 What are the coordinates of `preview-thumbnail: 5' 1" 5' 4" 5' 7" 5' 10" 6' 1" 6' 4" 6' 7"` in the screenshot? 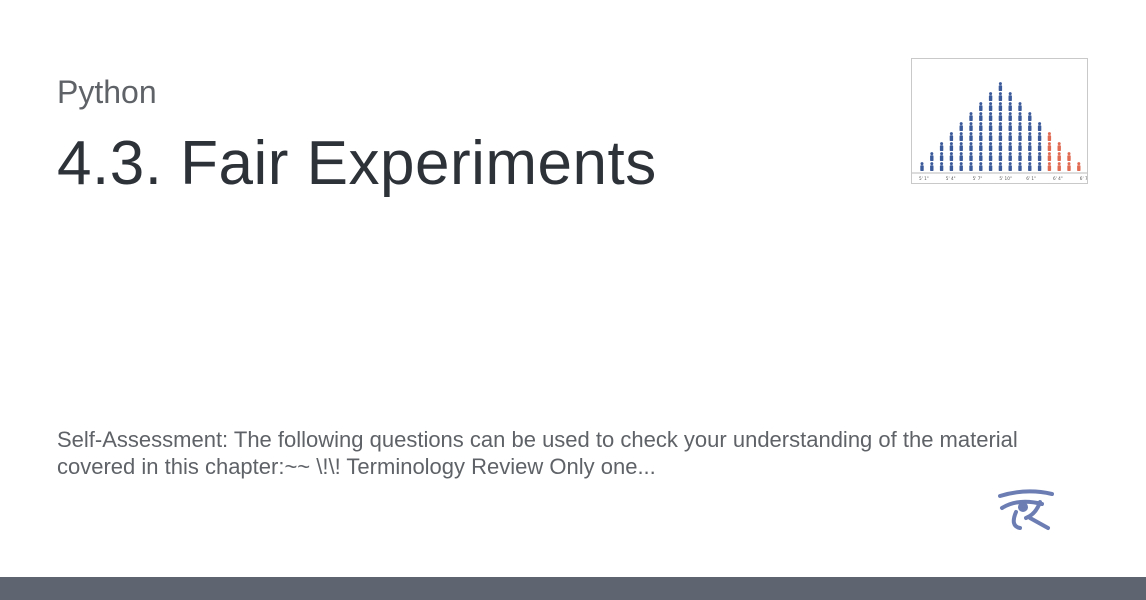 It's located at (999, 121).